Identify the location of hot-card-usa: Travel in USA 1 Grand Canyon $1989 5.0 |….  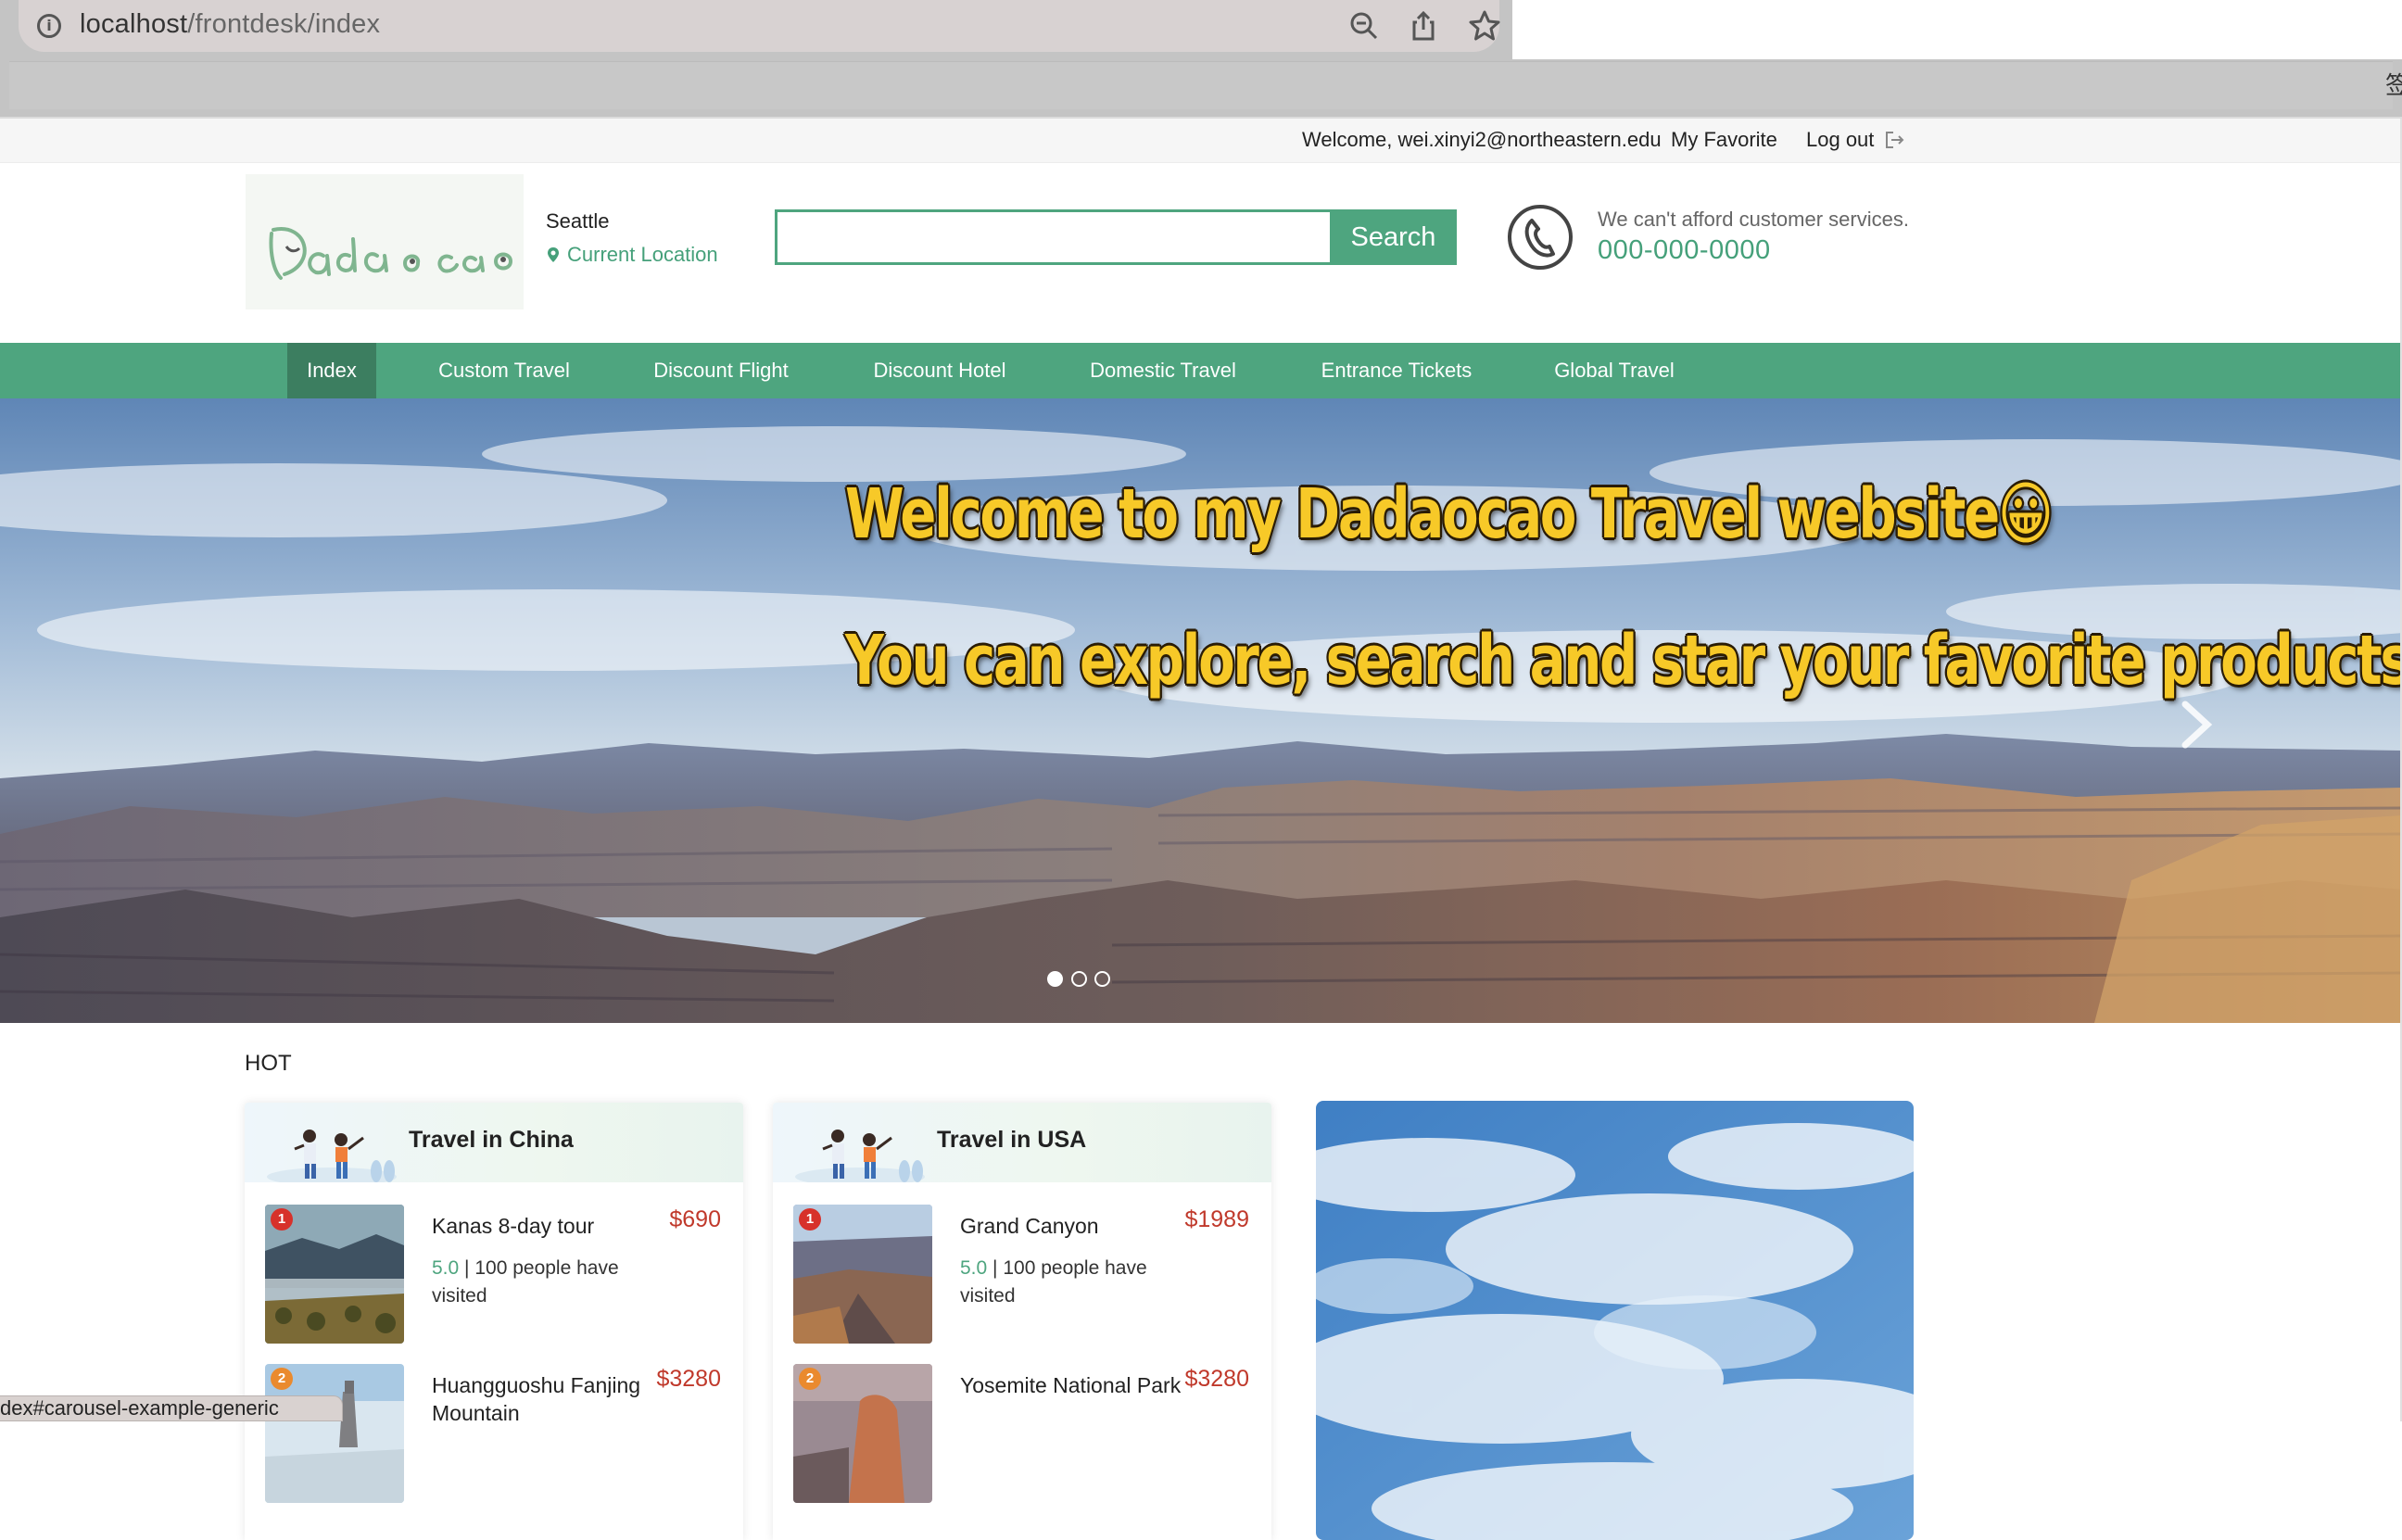
(1022, 1321).